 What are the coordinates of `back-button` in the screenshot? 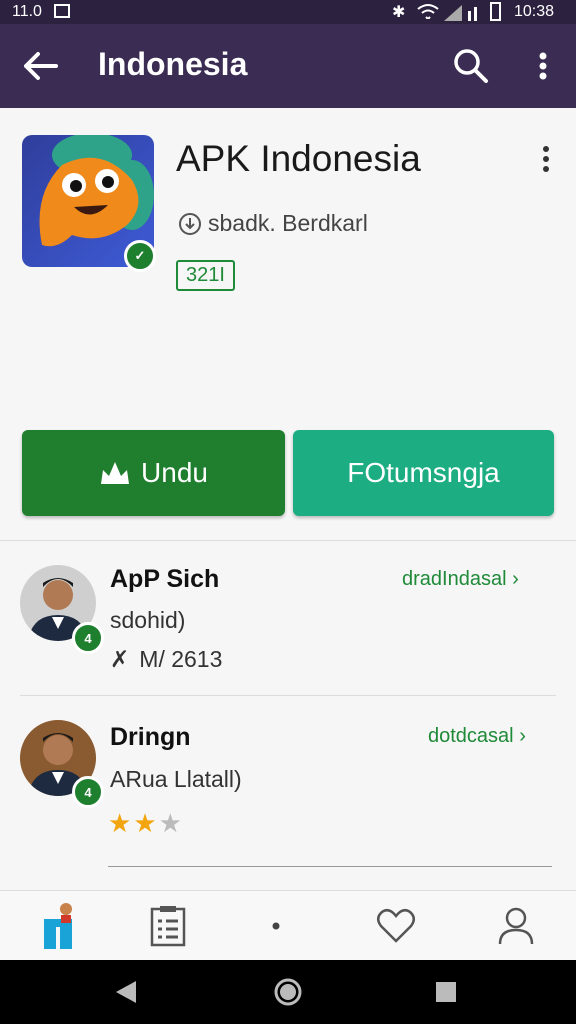 It's located at (41, 66).